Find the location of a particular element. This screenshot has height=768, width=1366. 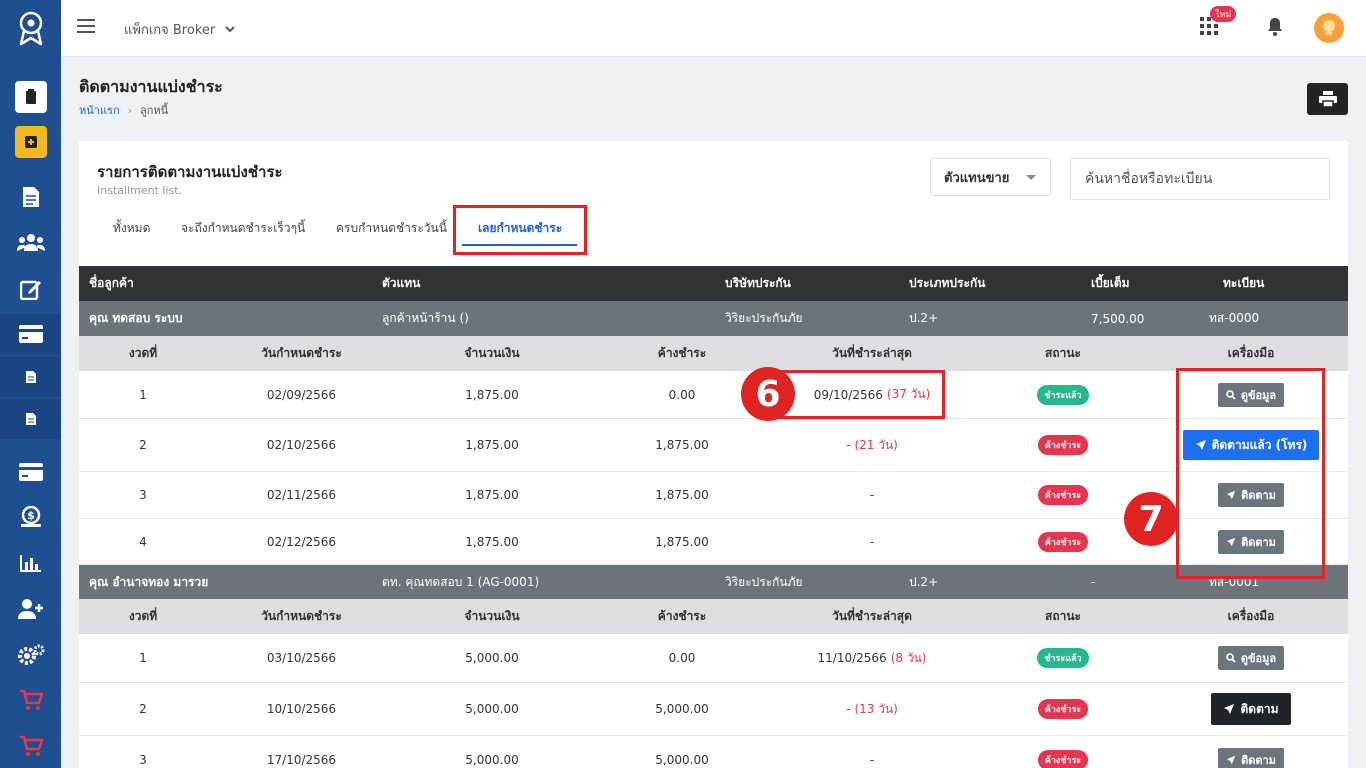

sidebar-item-document is located at coordinates (30, 197).